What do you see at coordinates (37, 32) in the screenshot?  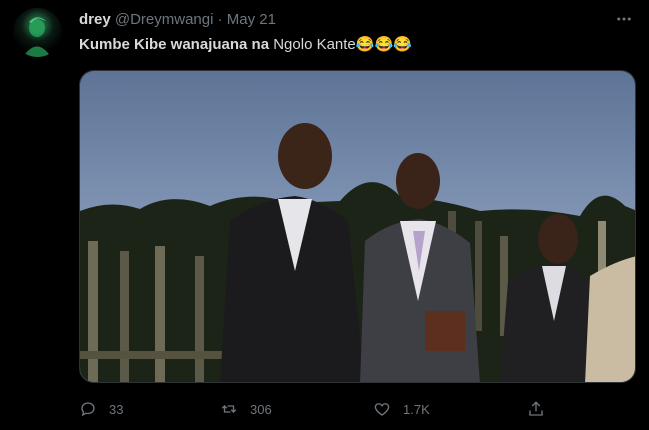 I see `avatar` at bounding box center [37, 32].